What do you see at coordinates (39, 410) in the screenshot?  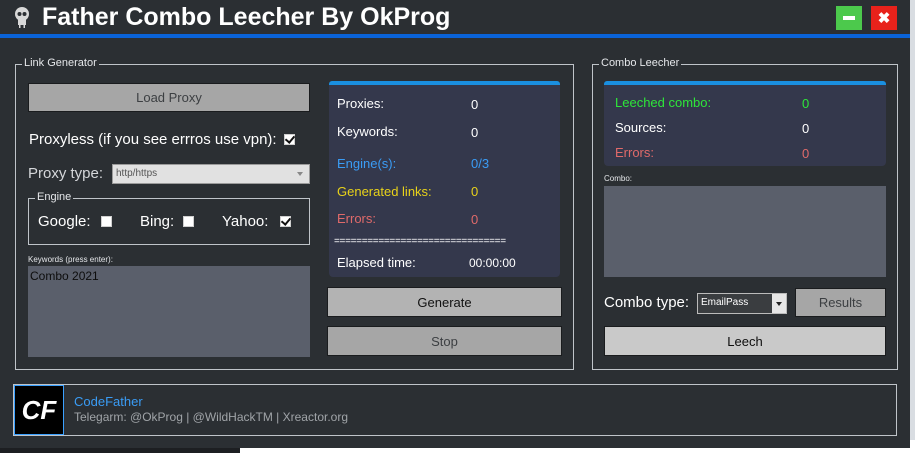 I see `codefather-logo: CF` at bounding box center [39, 410].